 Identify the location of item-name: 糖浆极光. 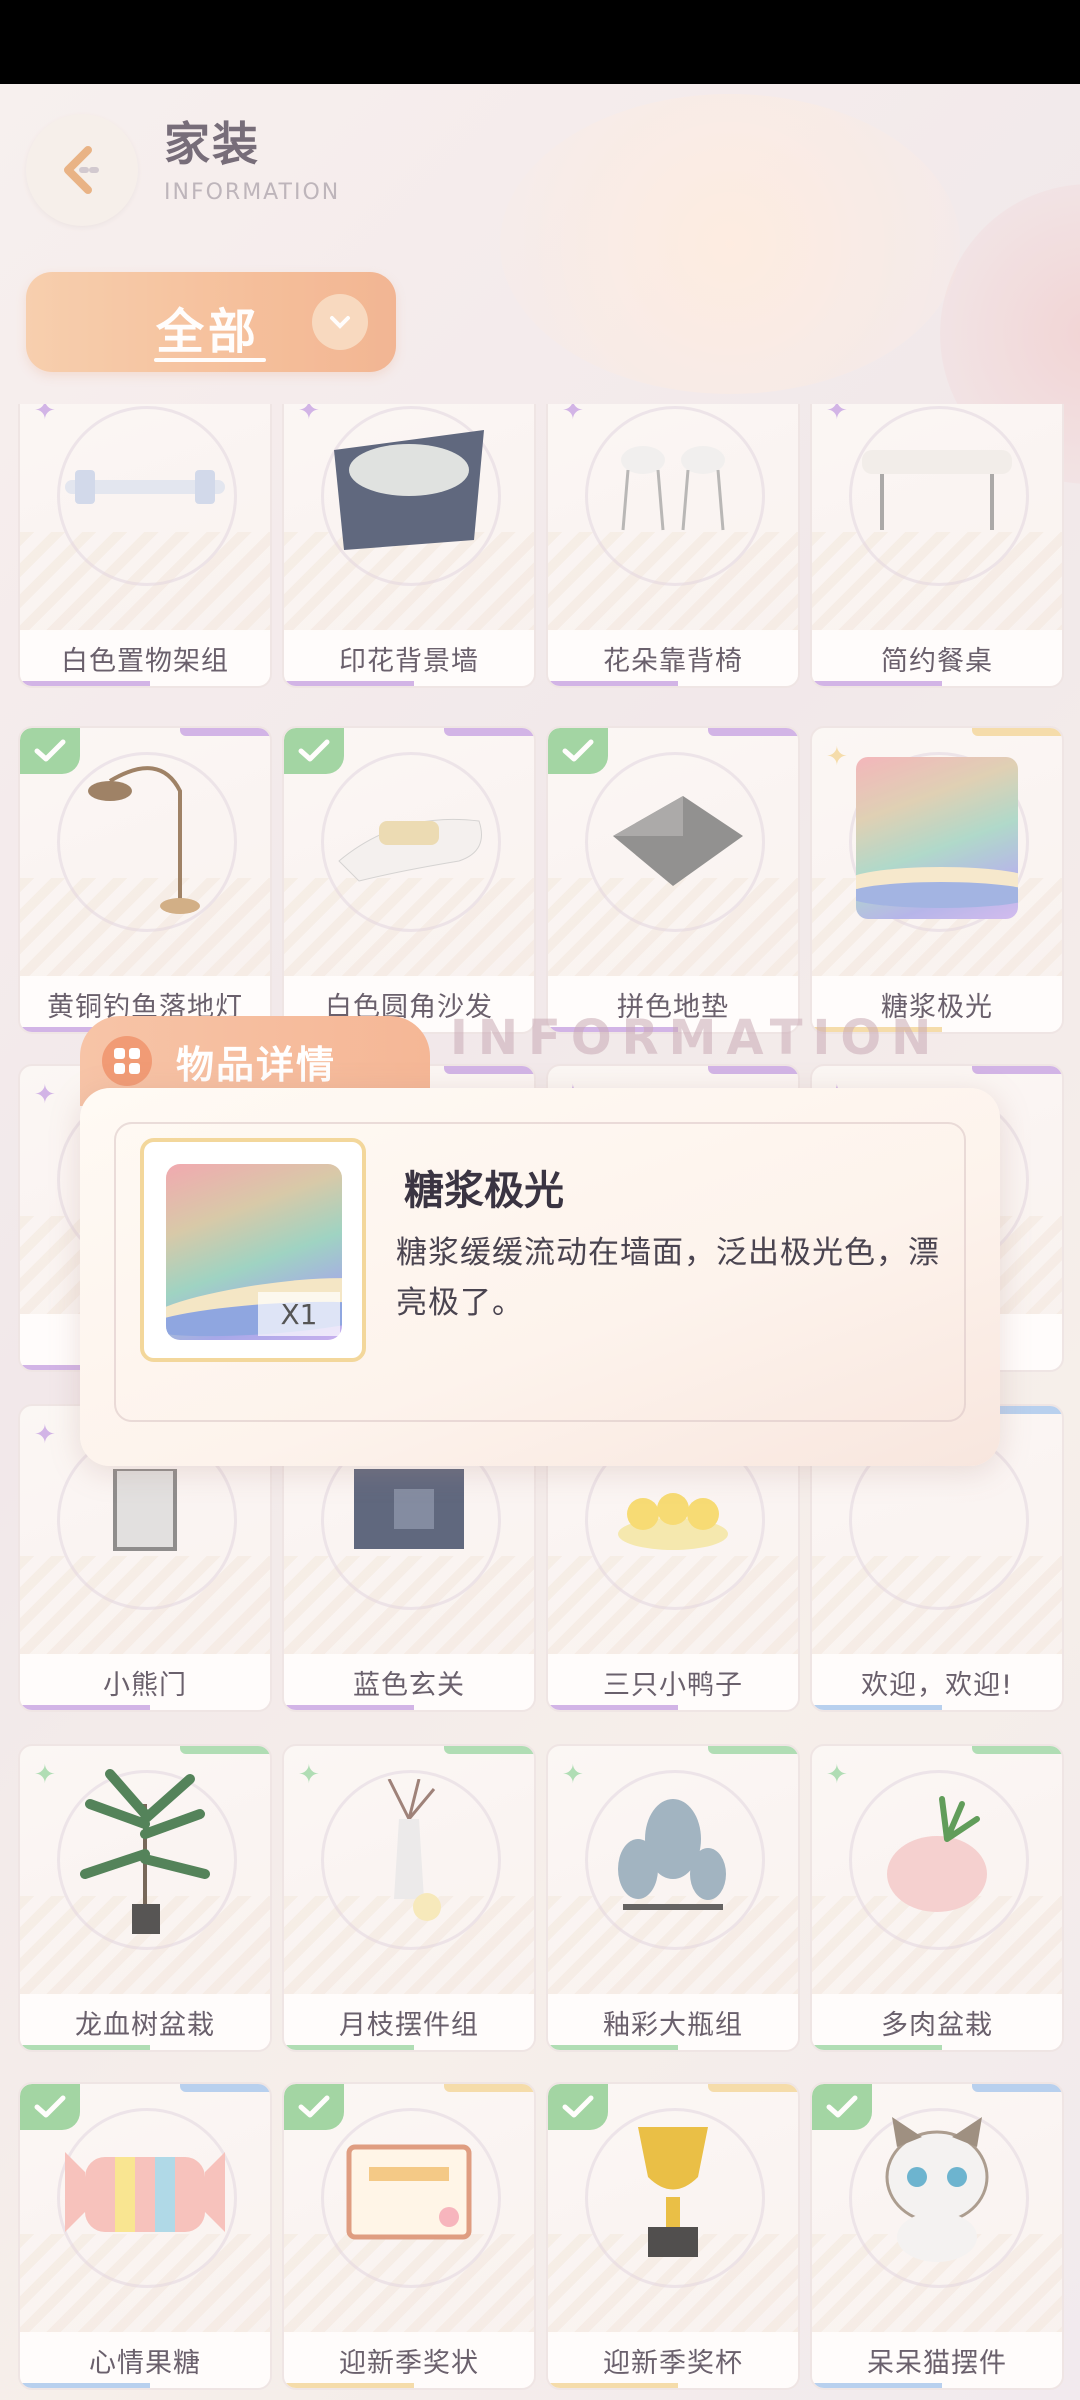
(484, 1191).